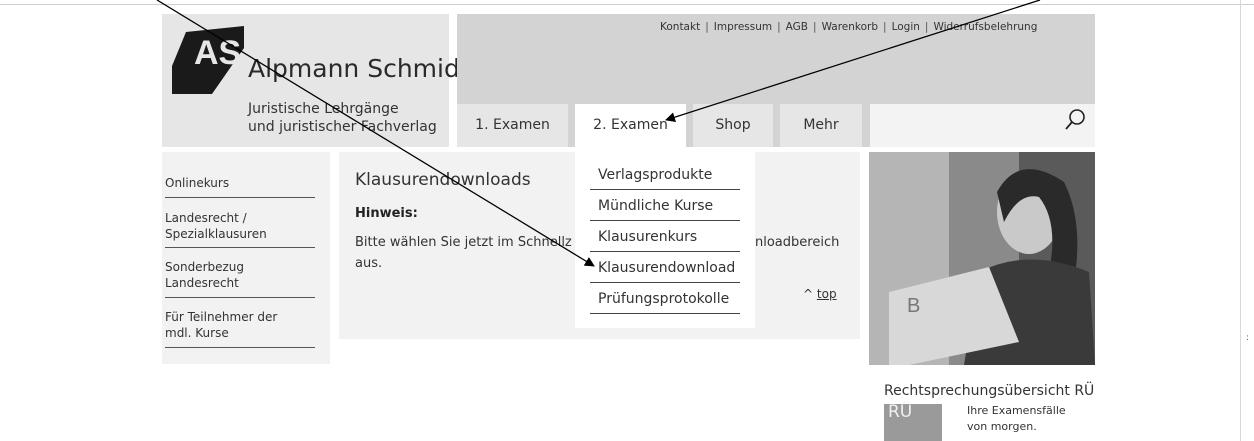  What do you see at coordinates (655, 175) in the screenshot?
I see `menu-item-verlagsprodukte: Verlagsprodukte` at bounding box center [655, 175].